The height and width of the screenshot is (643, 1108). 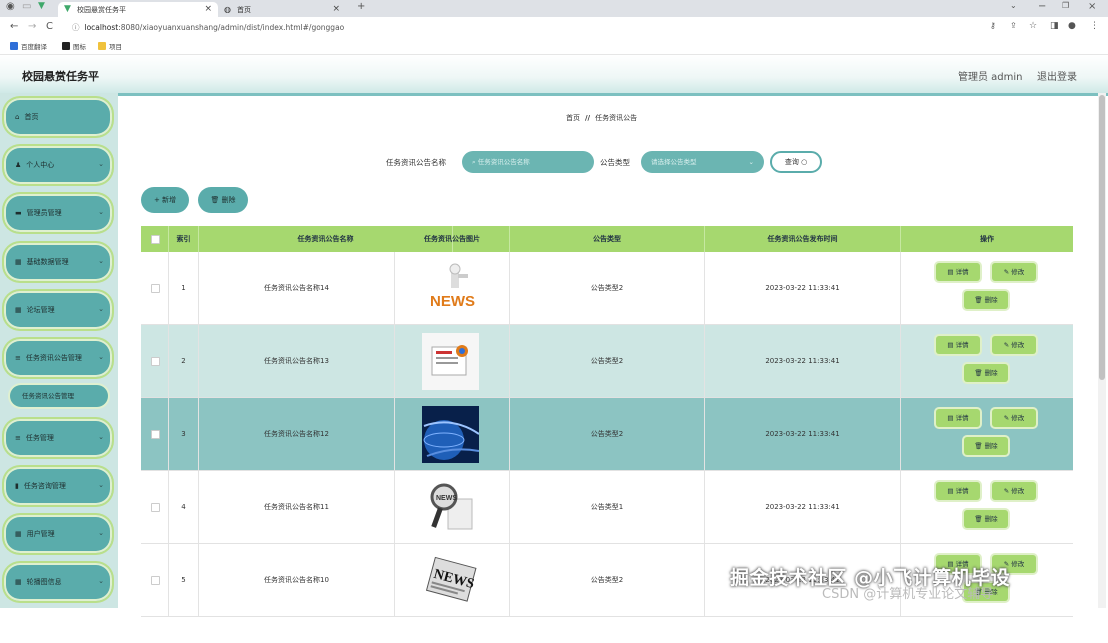 I want to click on name-search-input: ⌕ 任务资讯公告名称, so click(x=528, y=162).